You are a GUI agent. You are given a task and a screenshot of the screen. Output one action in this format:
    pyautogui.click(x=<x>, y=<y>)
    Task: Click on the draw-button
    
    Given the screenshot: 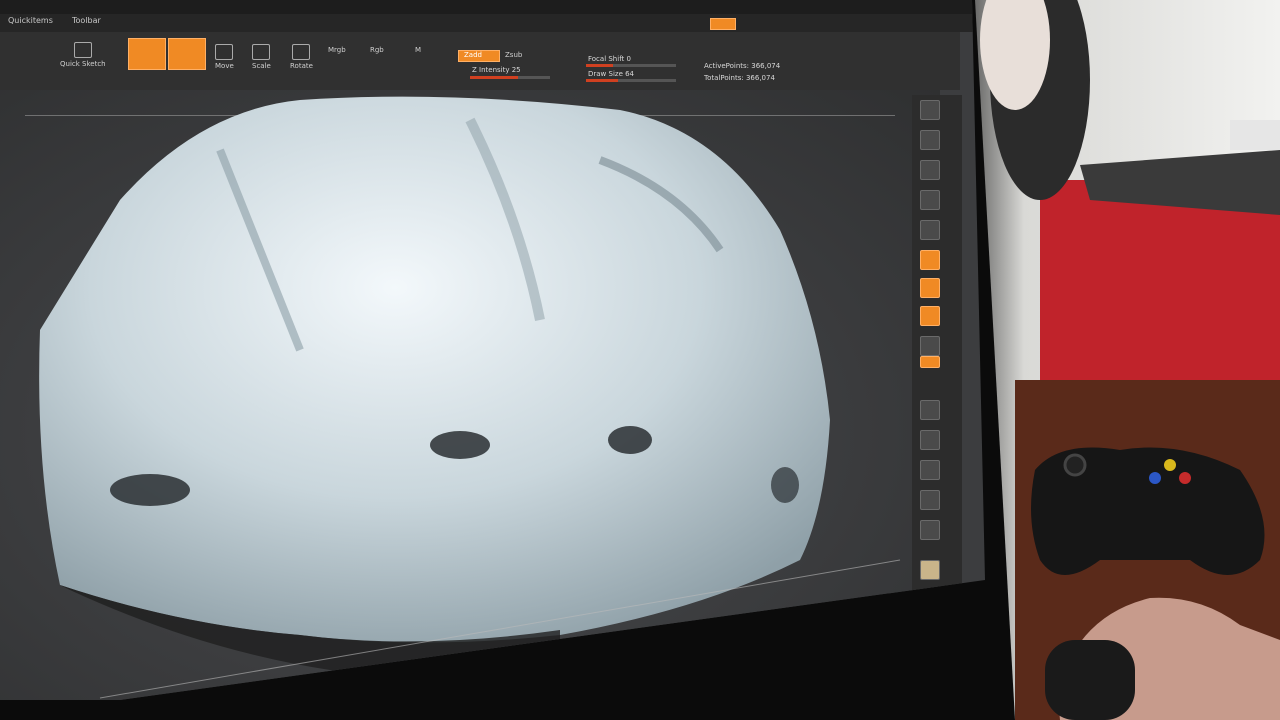 What is the action you would take?
    pyautogui.click(x=187, y=54)
    